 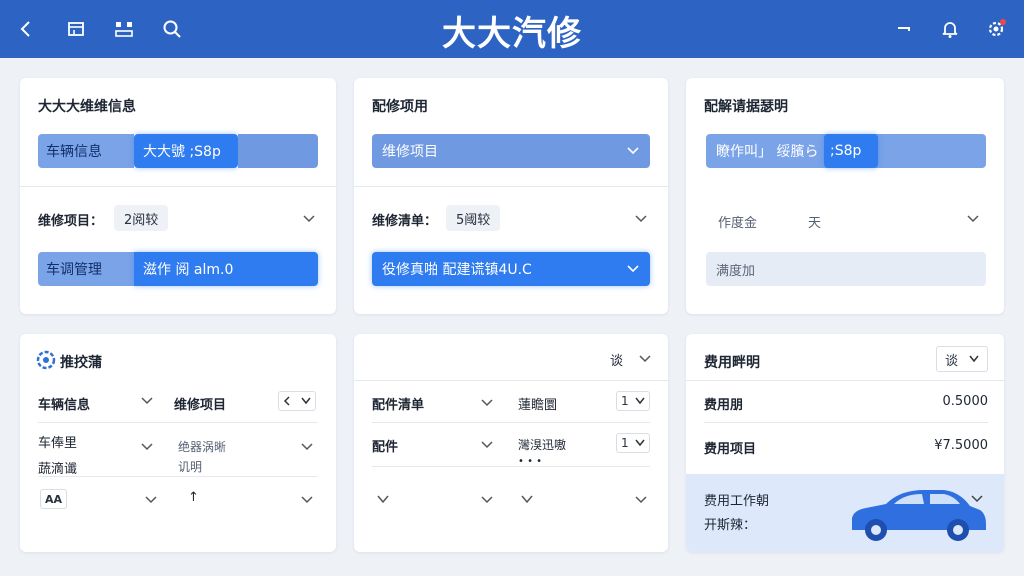 I want to click on vehicle-info-field: 车辆信息 大大號 ;S8p, so click(x=178, y=151).